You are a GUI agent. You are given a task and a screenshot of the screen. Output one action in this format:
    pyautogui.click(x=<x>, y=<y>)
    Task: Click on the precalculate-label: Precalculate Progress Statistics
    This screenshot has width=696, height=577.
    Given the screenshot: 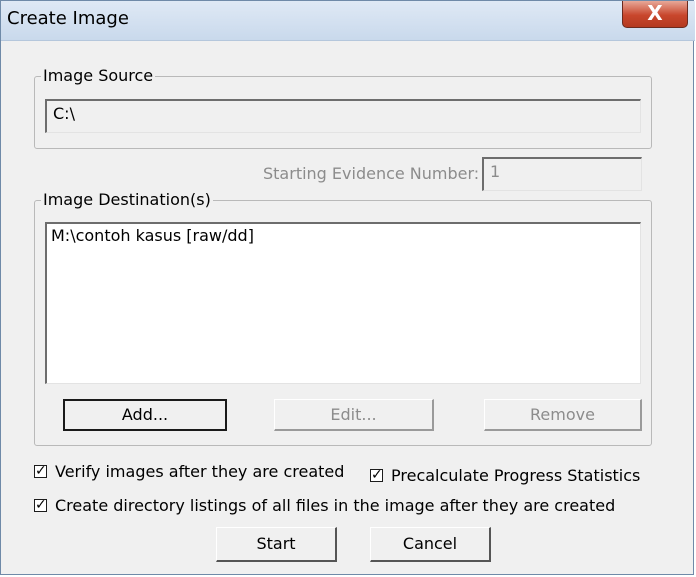 What is the action you would take?
    pyautogui.click(x=516, y=475)
    